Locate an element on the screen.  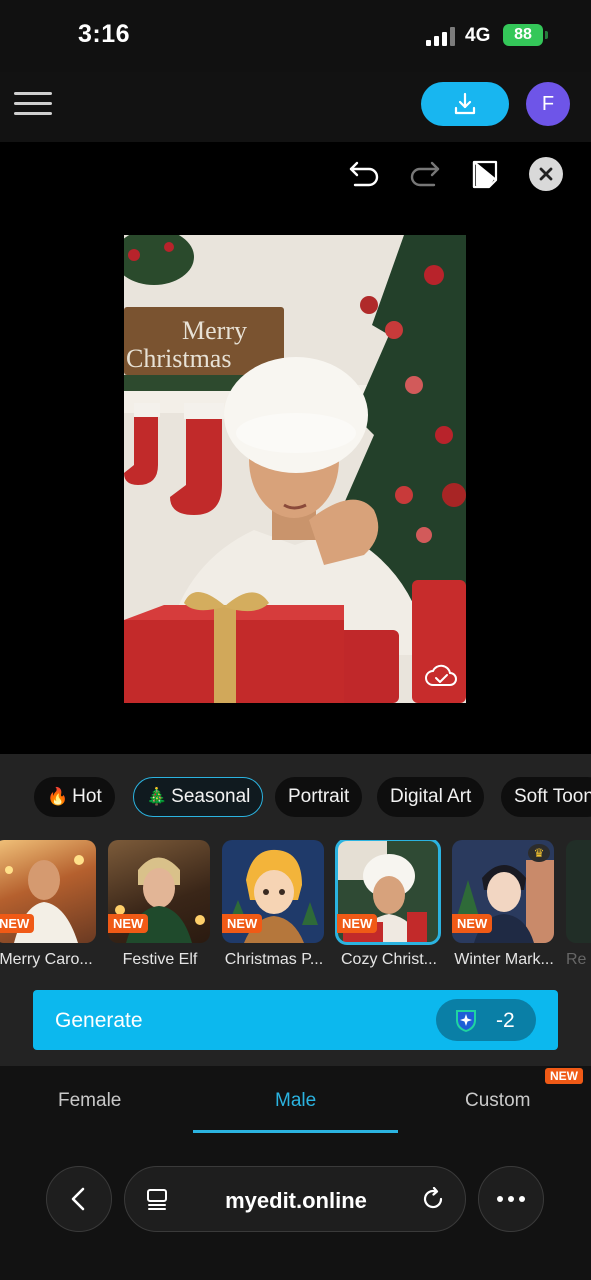
category-chip-hot: 🔥 Hot is located at coordinates (74, 797).